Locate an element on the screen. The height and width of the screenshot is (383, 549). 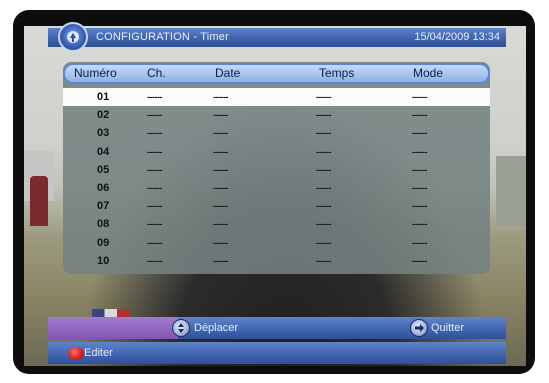
table-row: 08 ------ ------ ------ ------ is located at coordinates (276, 224).